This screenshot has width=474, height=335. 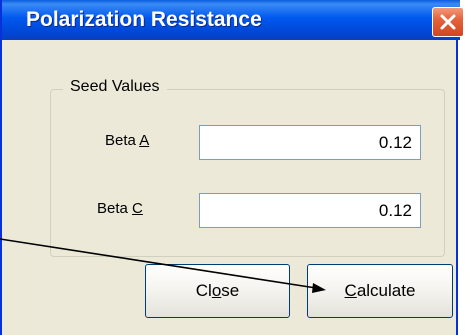 What do you see at coordinates (310, 210) in the screenshot?
I see `beta-c-input: 0.12` at bounding box center [310, 210].